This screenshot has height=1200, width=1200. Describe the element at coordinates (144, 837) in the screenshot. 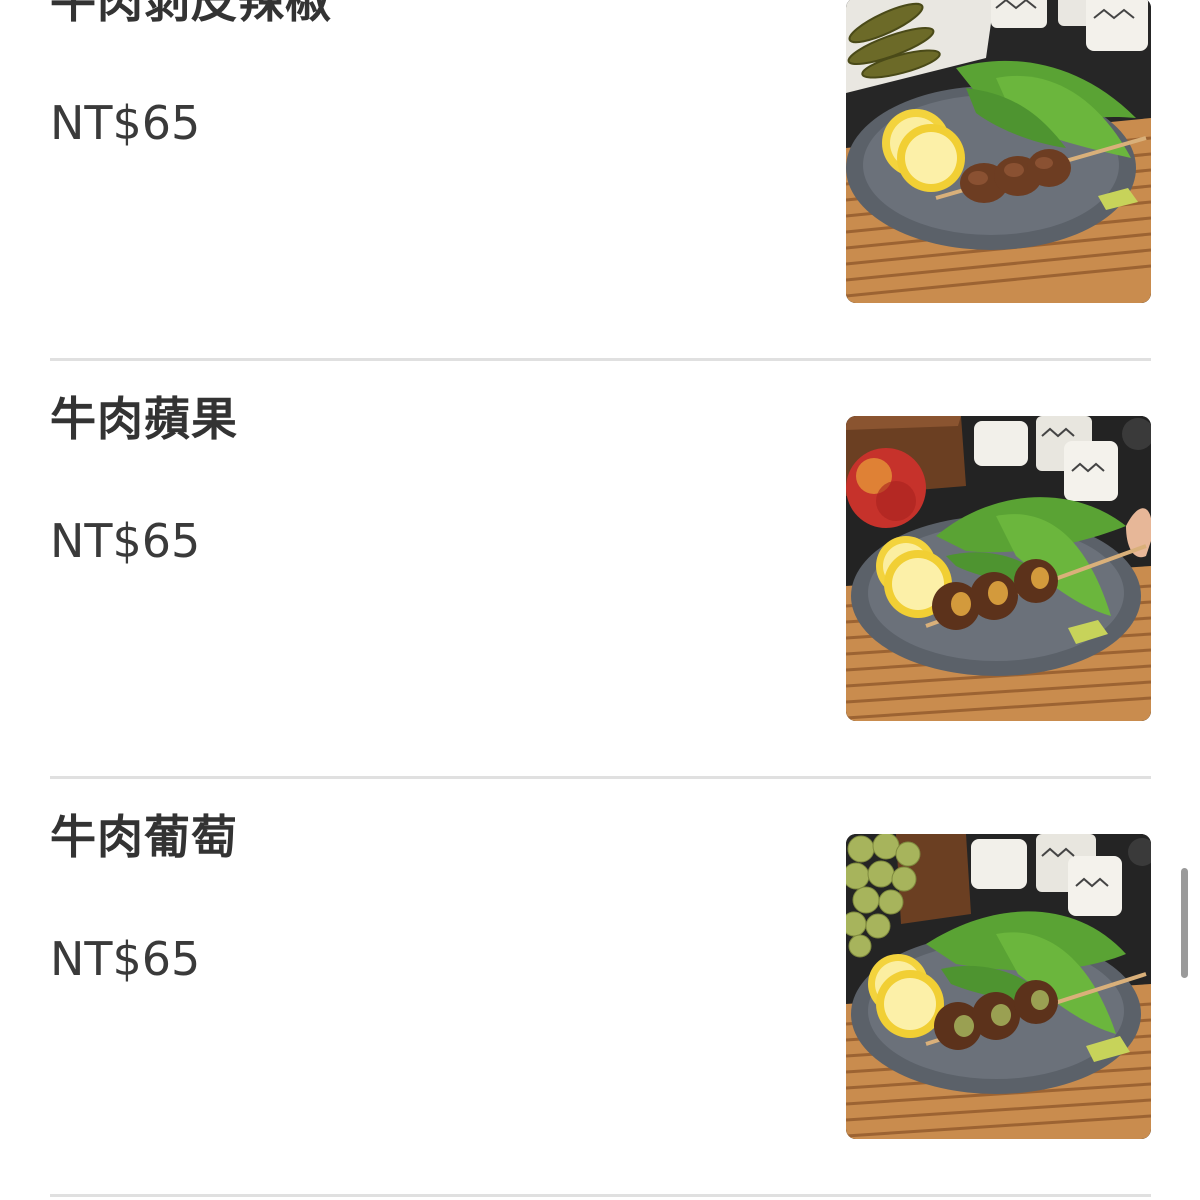

I see `item-name: 牛肉葡萄` at that location.